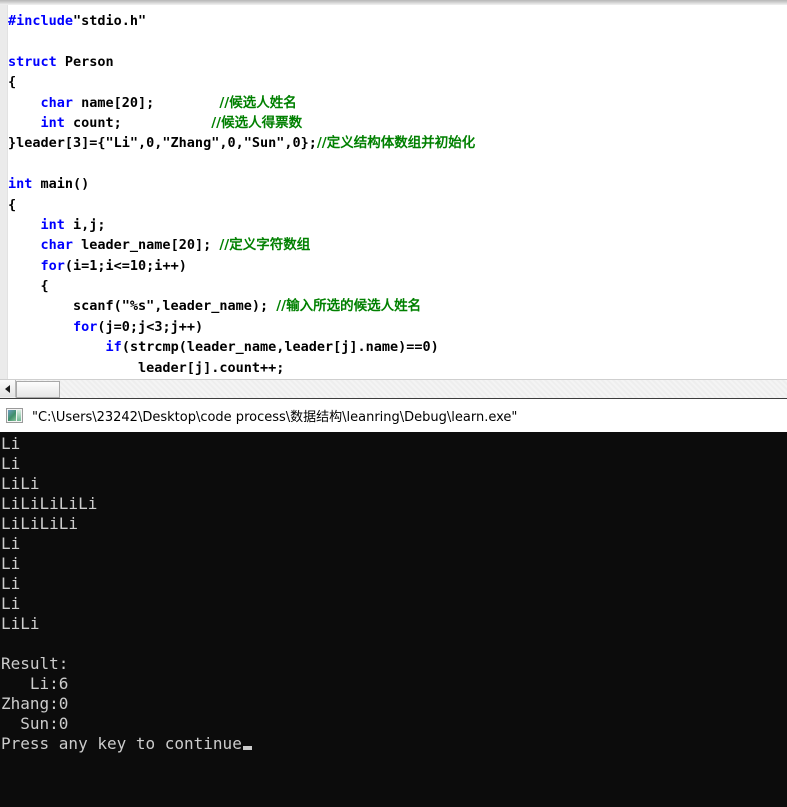 This screenshot has width=787, height=807. What do you see at coordinates (32, 61) in the screenshot?
I see `code-keyword: struct` at bounding box center [32, 61].